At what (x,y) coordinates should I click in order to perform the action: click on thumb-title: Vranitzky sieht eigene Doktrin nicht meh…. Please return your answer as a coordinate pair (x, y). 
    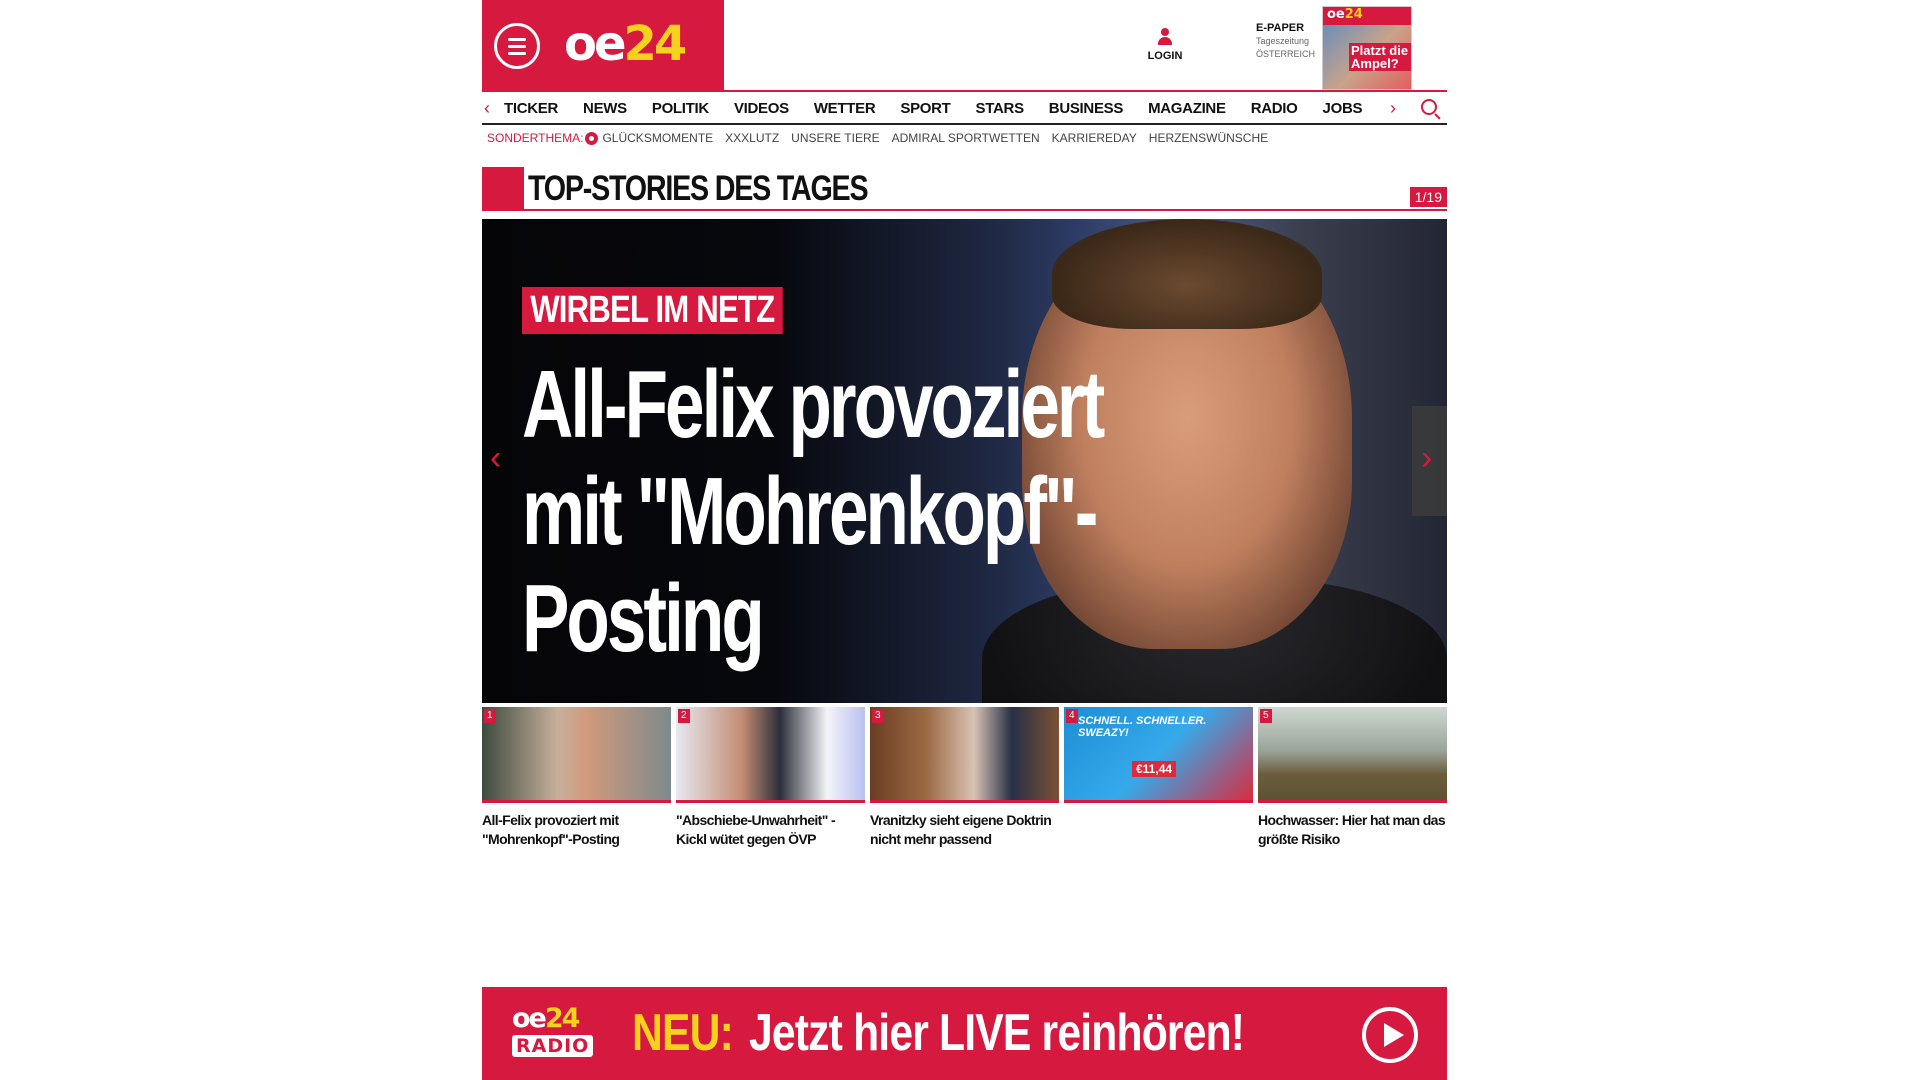
    Looking at the image, I should click on (964, 830).